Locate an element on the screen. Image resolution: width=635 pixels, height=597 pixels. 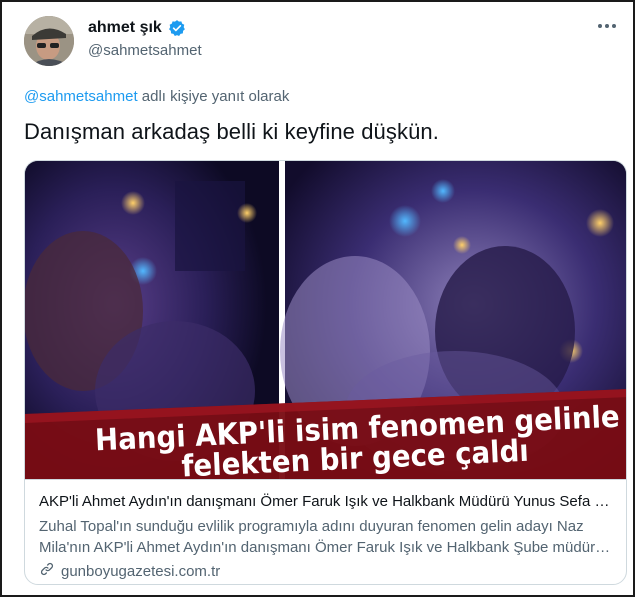
author-handle: @sahmetsahmet is located at coordinates (145, 50).